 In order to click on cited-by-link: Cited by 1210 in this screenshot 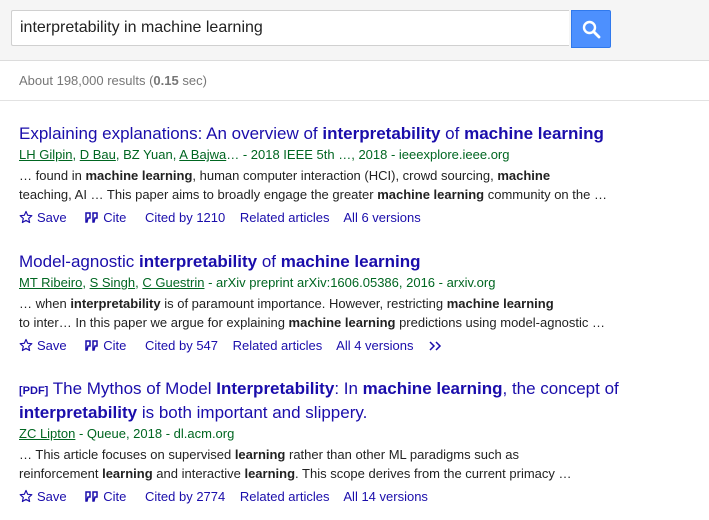, I will do `click(185, 217)`.